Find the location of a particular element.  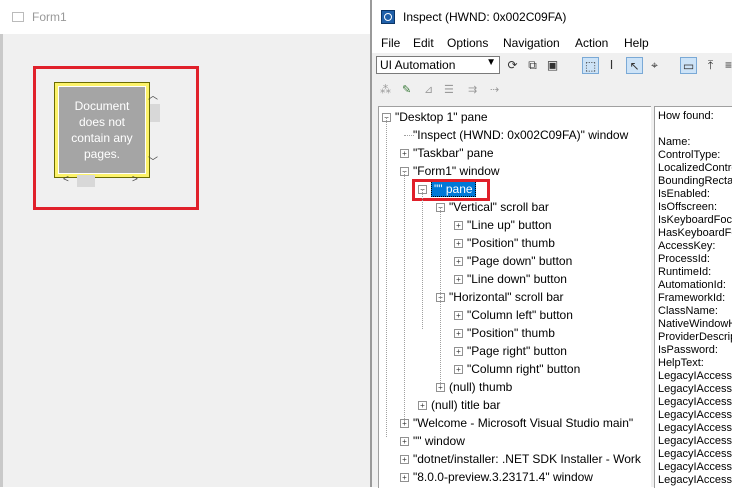

hover-icon: ⌖ is located at coordinates (654, 65).